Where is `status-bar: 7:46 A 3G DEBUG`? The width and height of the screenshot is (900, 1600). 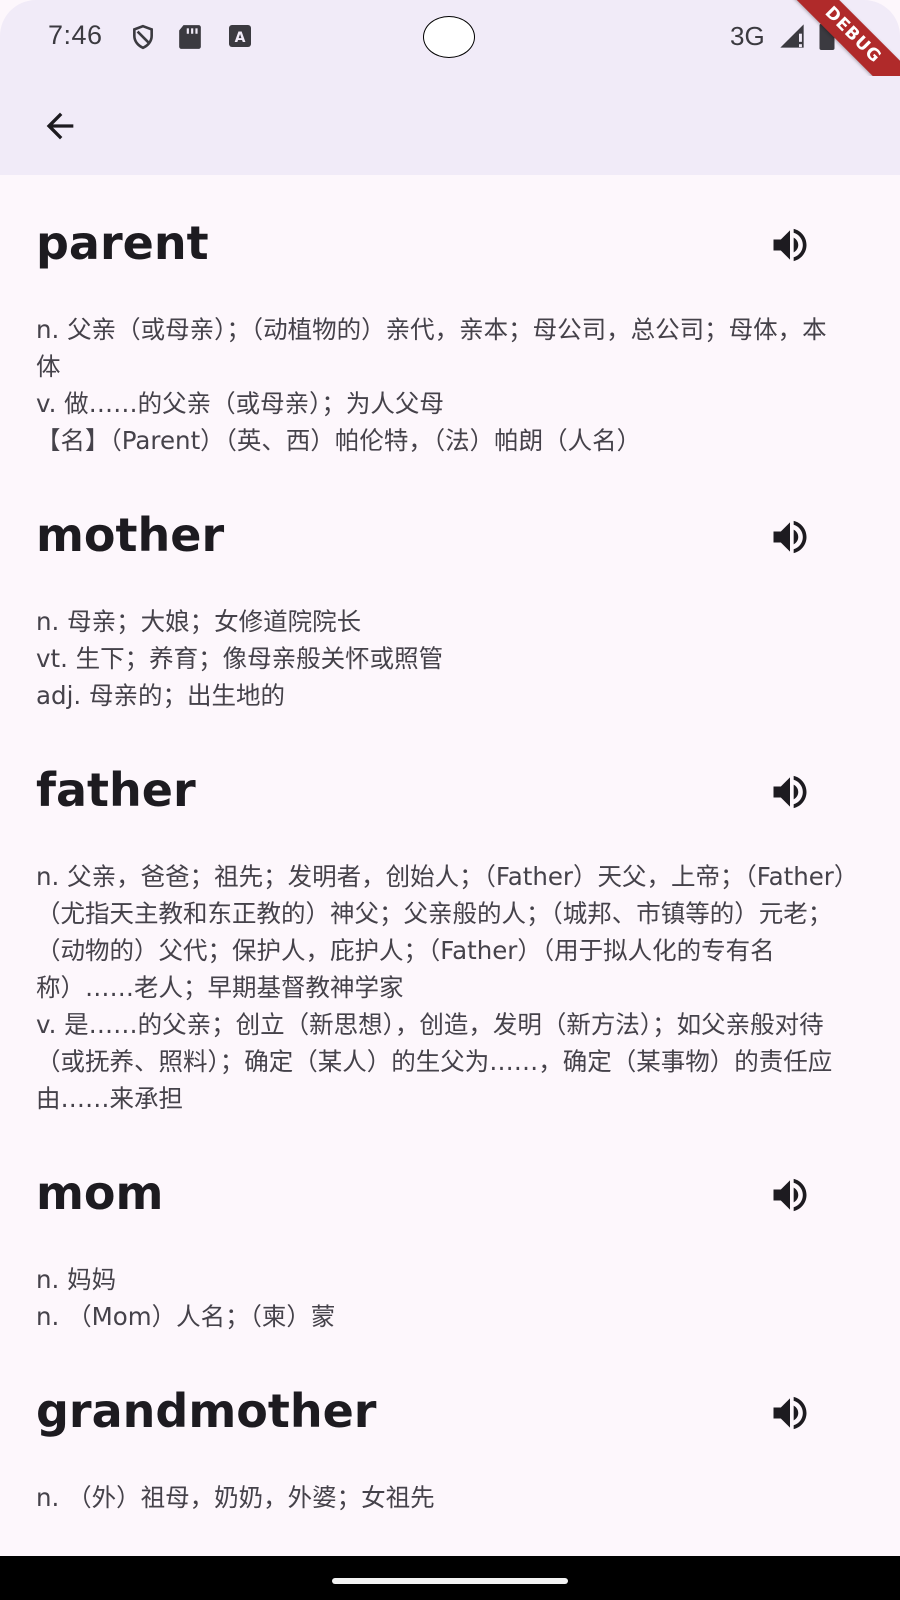
status-bar: 7:46 A 3G DEBUG is located at coordinates (450, 53).